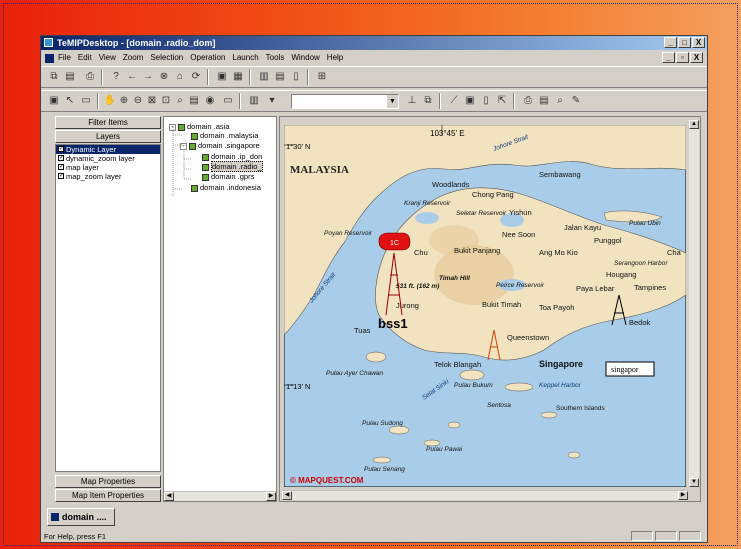 This screenshot has width=741, height=549. Describe the element at coordinates (110, 101) in the screenshot. I see `pan-icon: ✋` at that location.